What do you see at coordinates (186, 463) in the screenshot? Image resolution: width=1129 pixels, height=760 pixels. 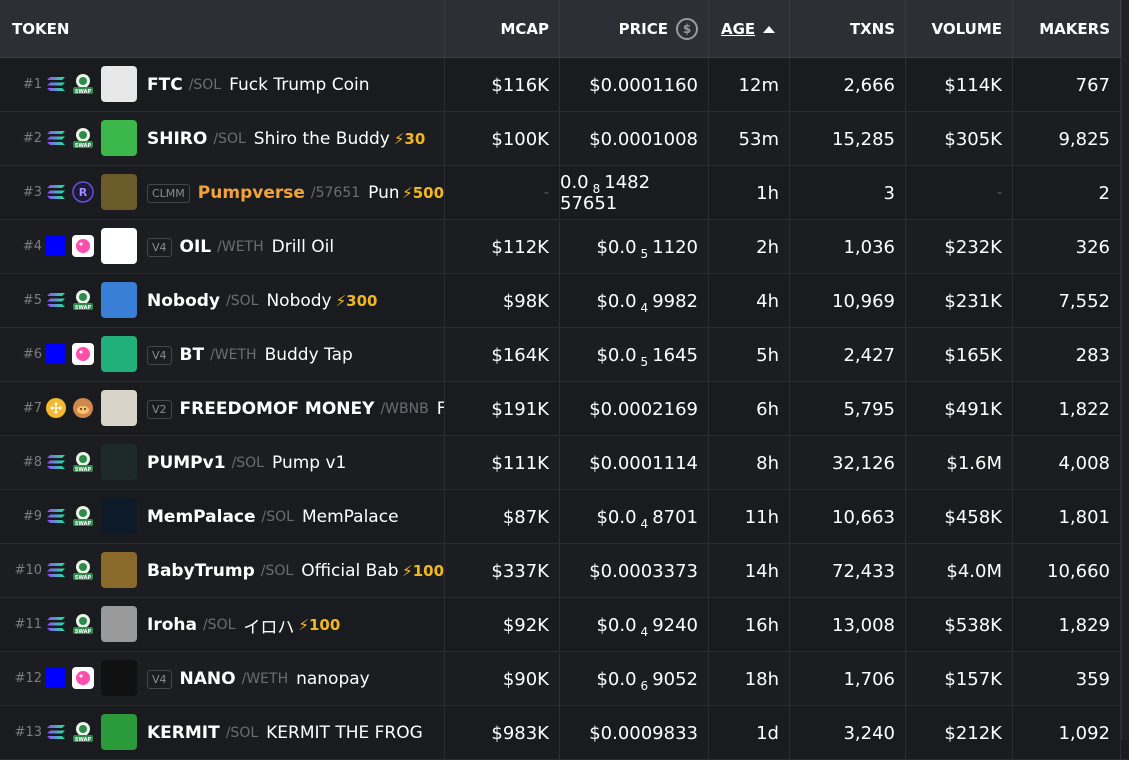 I see `token-symbol: PUMPv1` at bounding box center [186, 463].